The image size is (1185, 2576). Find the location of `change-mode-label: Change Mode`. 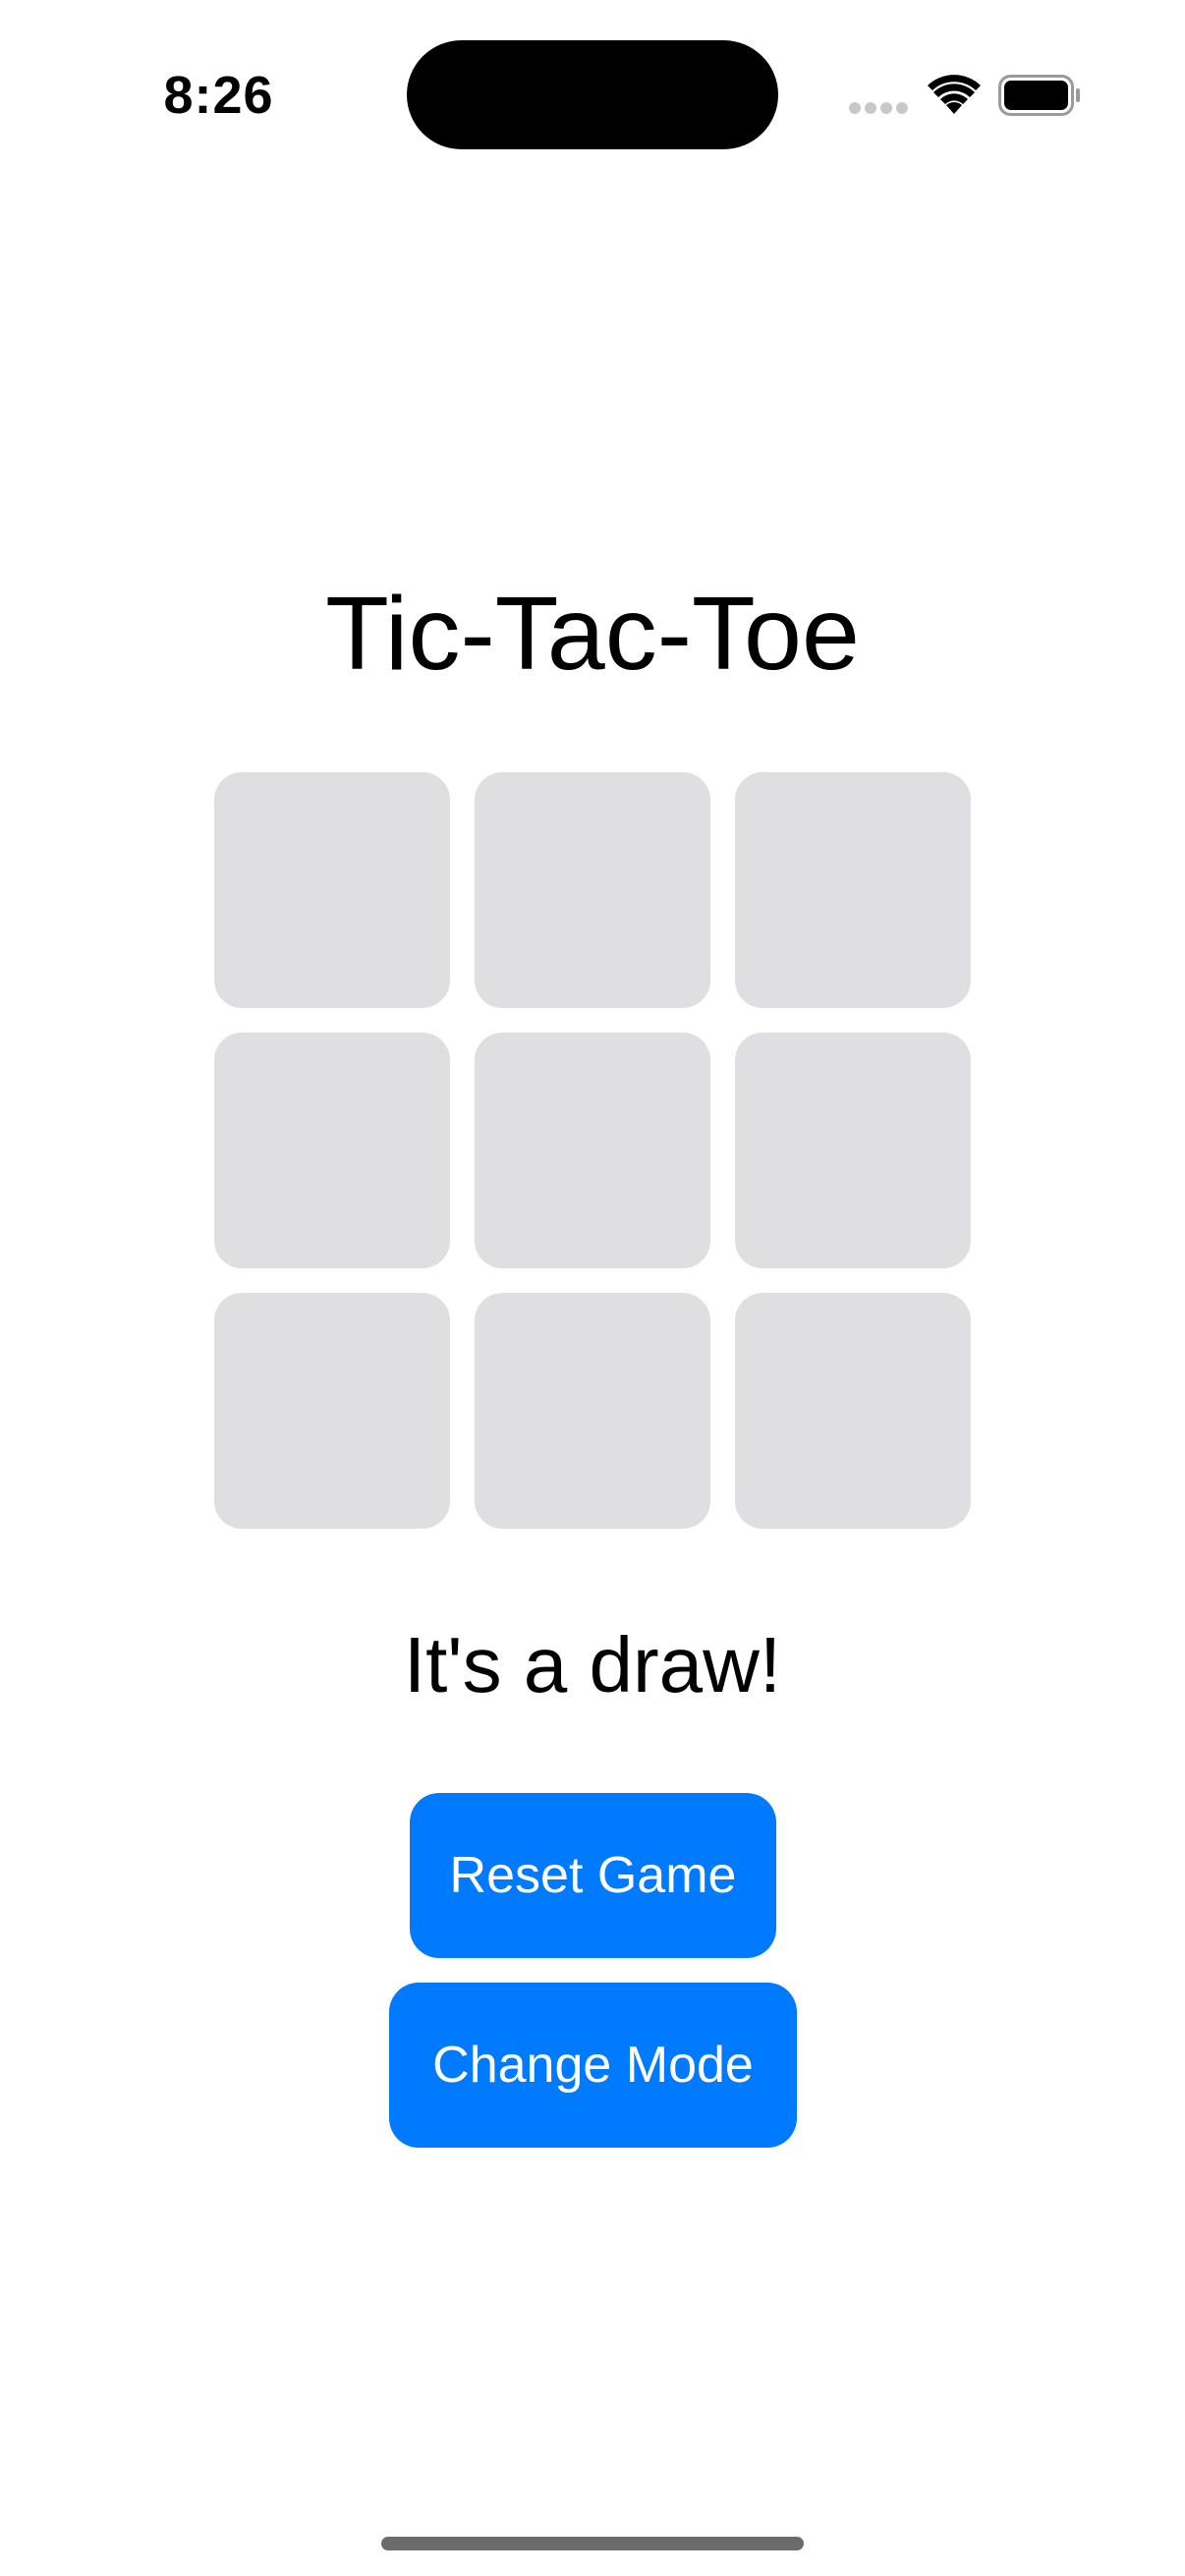

change-mode-label: Change Mode is located at coordinates (593, 2065).